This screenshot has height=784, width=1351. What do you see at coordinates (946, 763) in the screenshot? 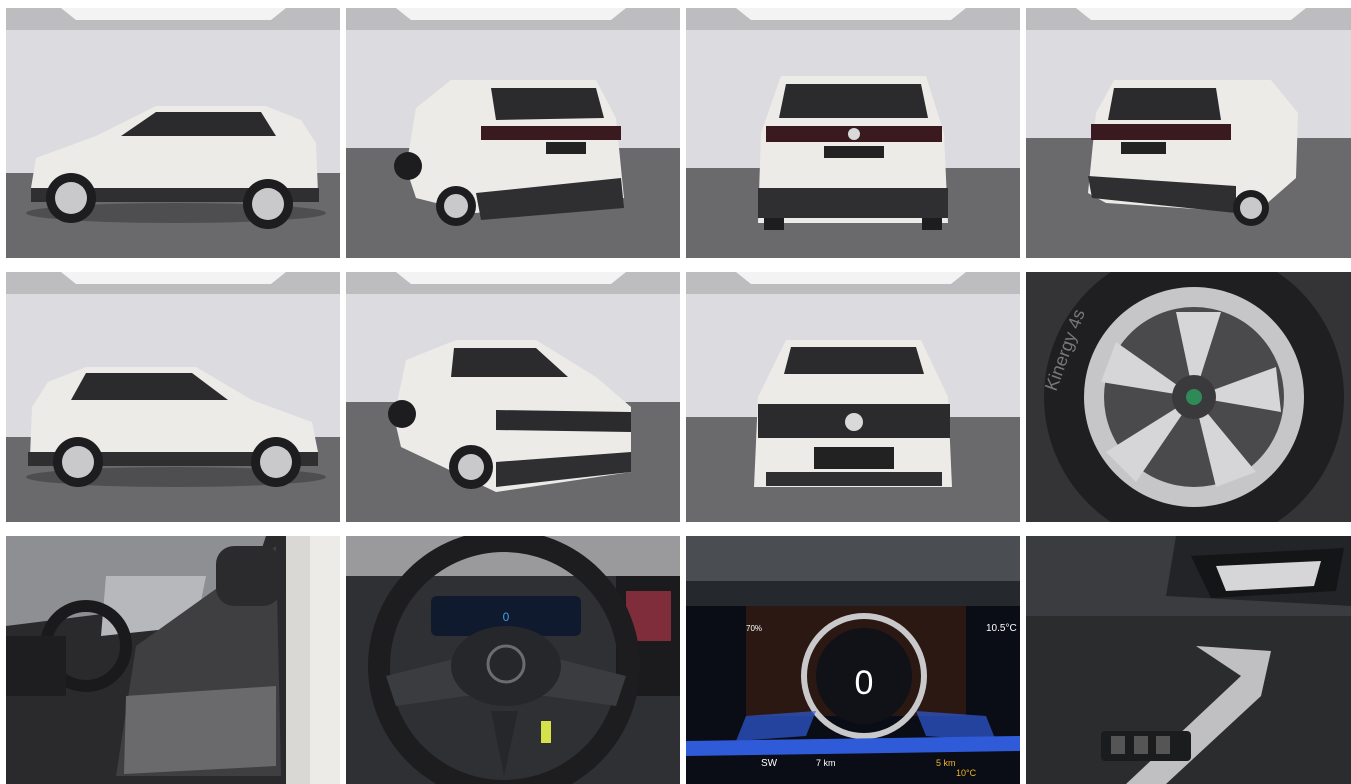
I see `svg-text: 5 km` at bounding box center [946, 763].